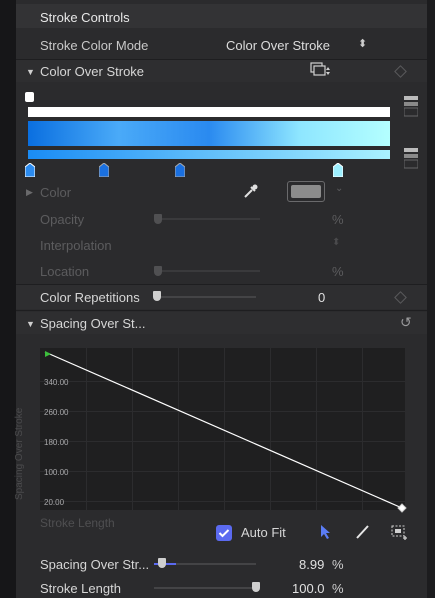 The image size is (435, 598). I want to click on stroke-length-knob, so click(256, 587).